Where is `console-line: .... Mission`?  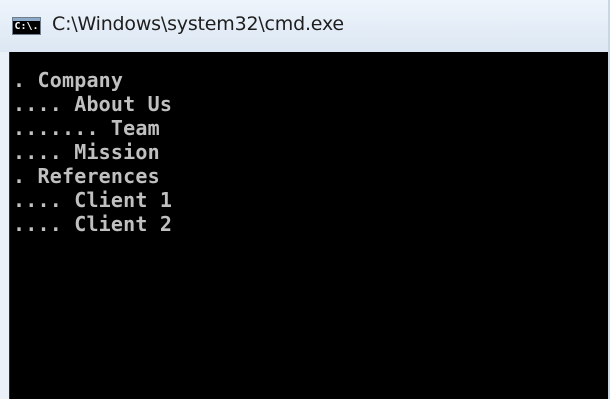
console-line: .... Mission is located at coordinates (86, 152).